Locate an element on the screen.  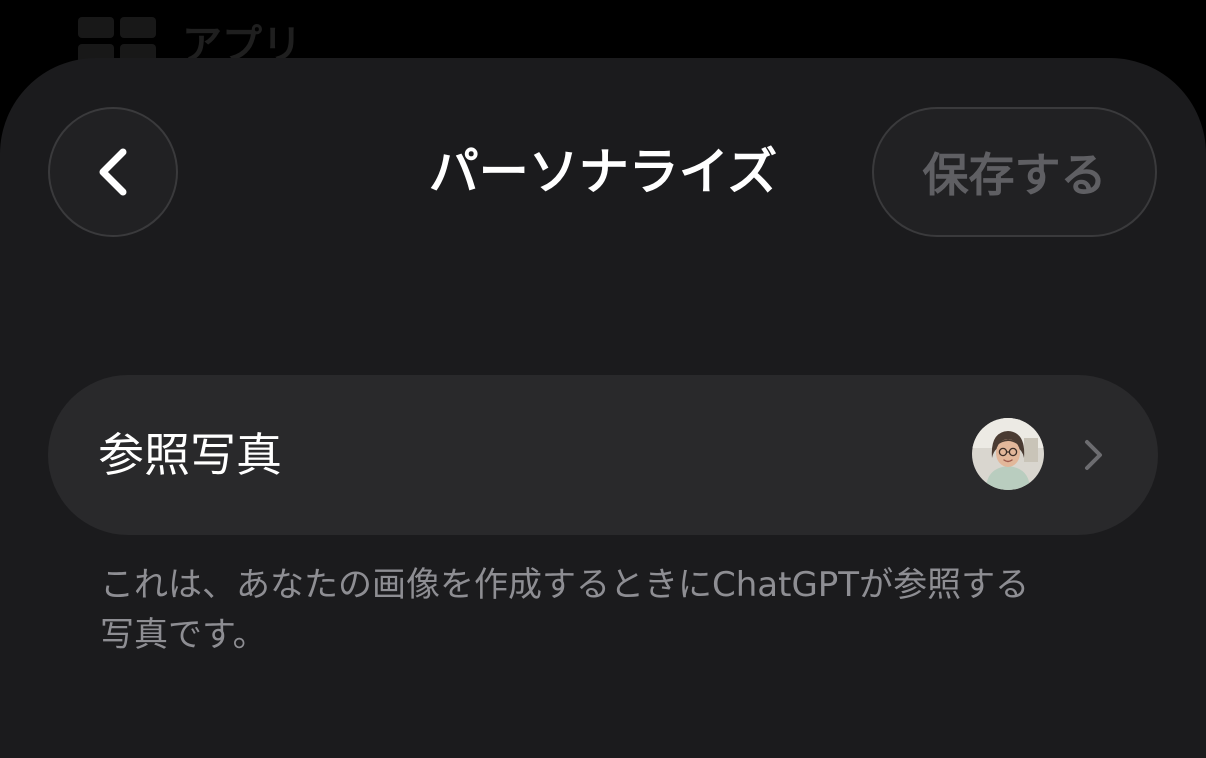
back-button is located at coordinates (113, 172).